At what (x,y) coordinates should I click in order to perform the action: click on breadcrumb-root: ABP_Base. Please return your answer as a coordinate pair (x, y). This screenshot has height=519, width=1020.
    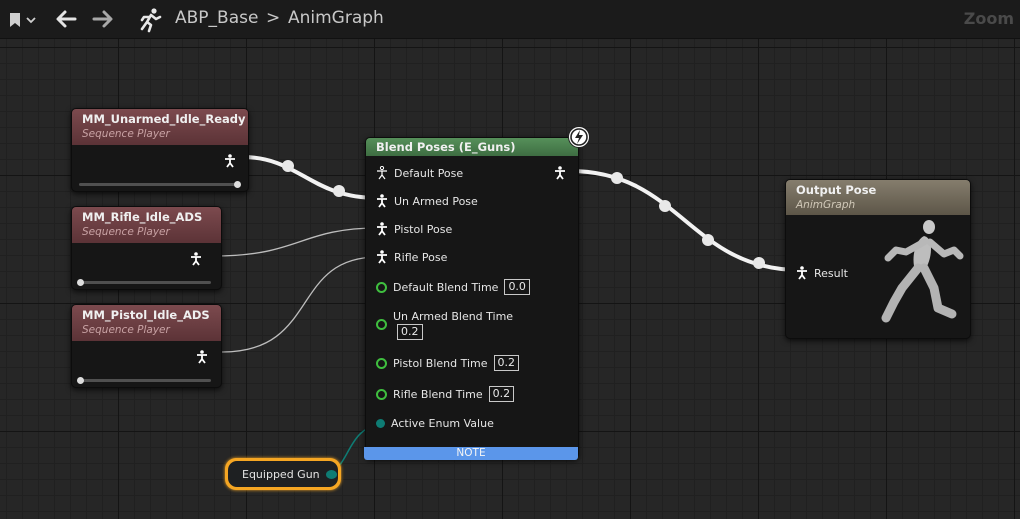
    Looking at the image, I should click on (216, 18).